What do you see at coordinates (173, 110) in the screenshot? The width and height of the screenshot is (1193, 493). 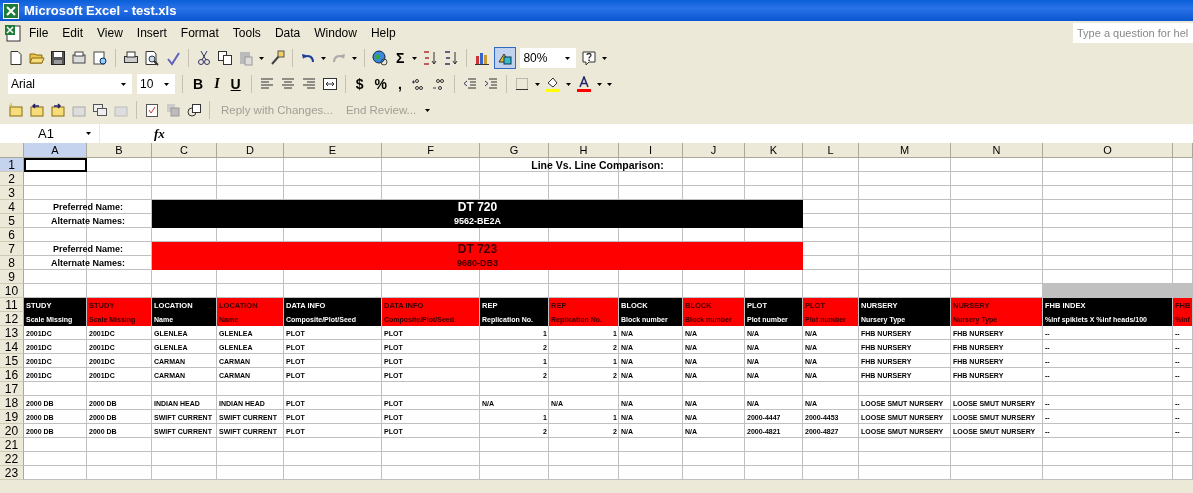 I see `track-changes-icon` at bounding box center [173, 110].